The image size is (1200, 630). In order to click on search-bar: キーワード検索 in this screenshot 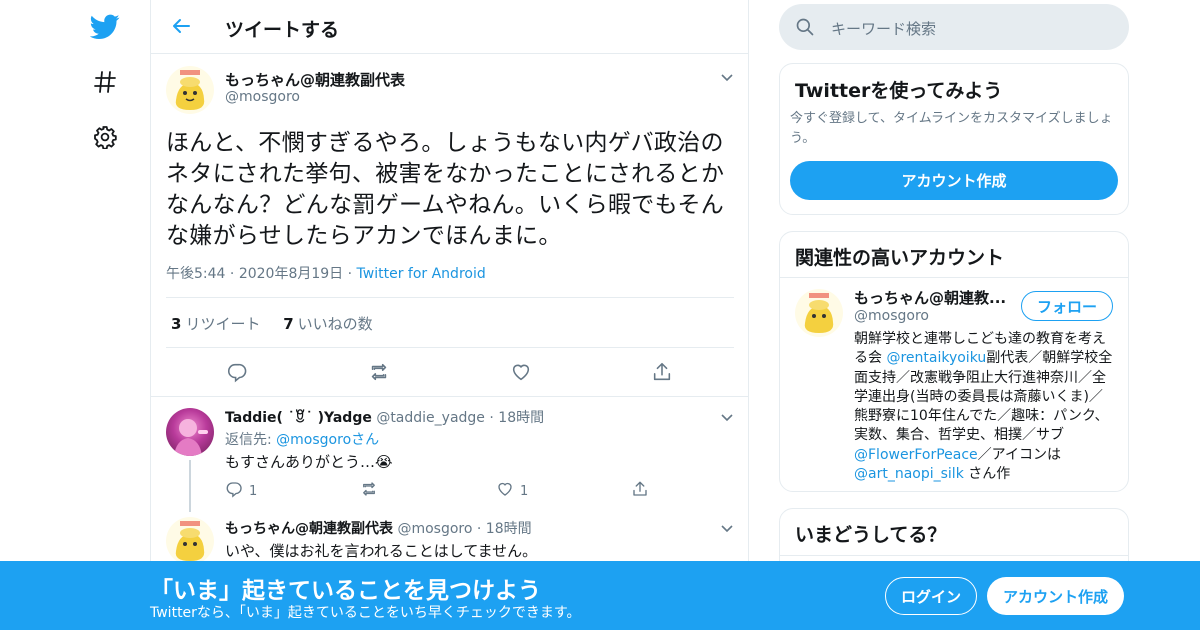, I will do `click(954, 27)`.